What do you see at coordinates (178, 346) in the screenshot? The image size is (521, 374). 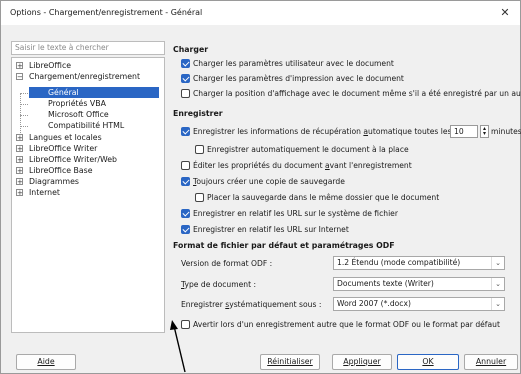 I see `annotation-arrow-icon` at bounding box center [178, 346].